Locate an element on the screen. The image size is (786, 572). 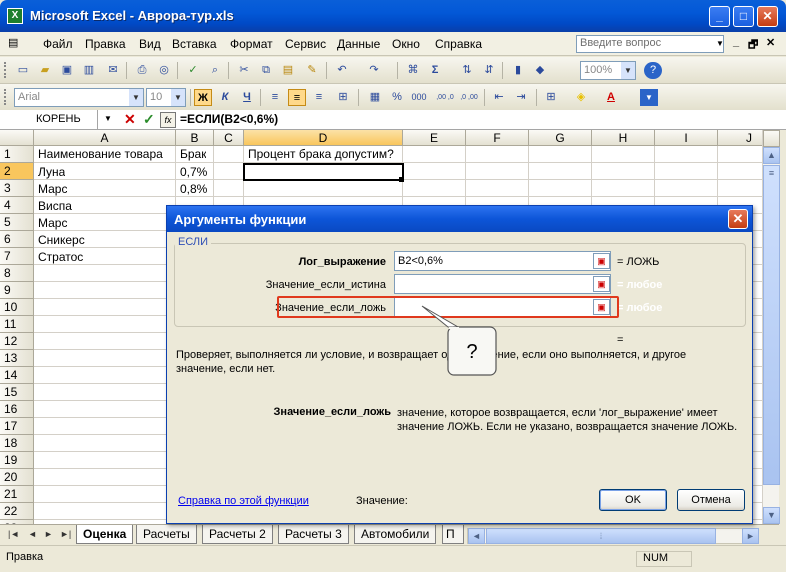
toolbar-grip is located at coordinates (5, 70).